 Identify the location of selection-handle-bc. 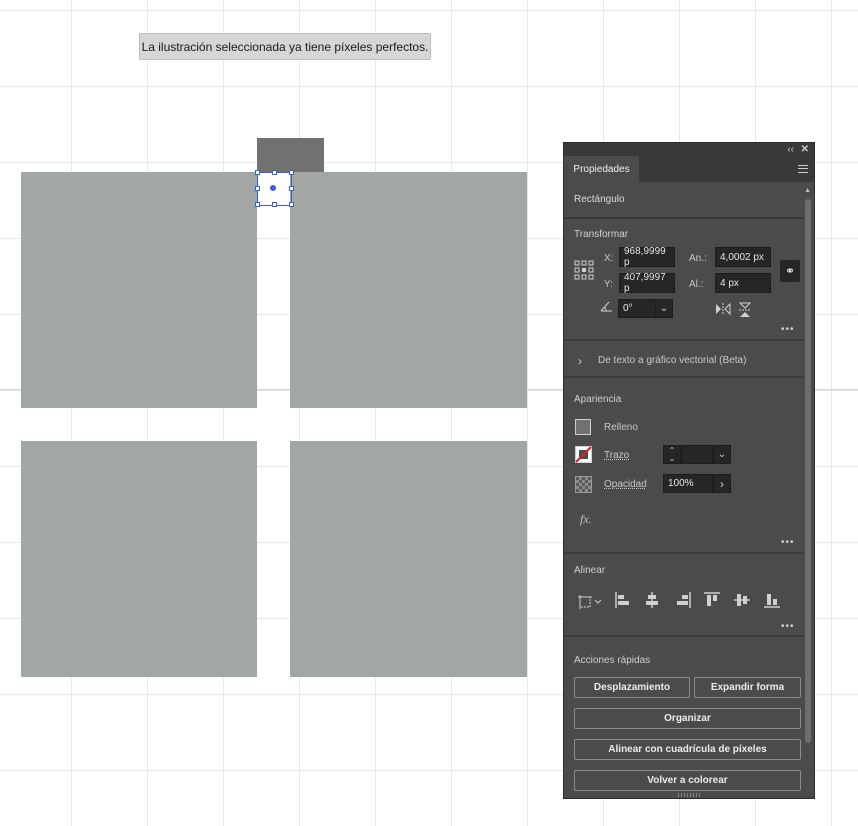
(274, 204).